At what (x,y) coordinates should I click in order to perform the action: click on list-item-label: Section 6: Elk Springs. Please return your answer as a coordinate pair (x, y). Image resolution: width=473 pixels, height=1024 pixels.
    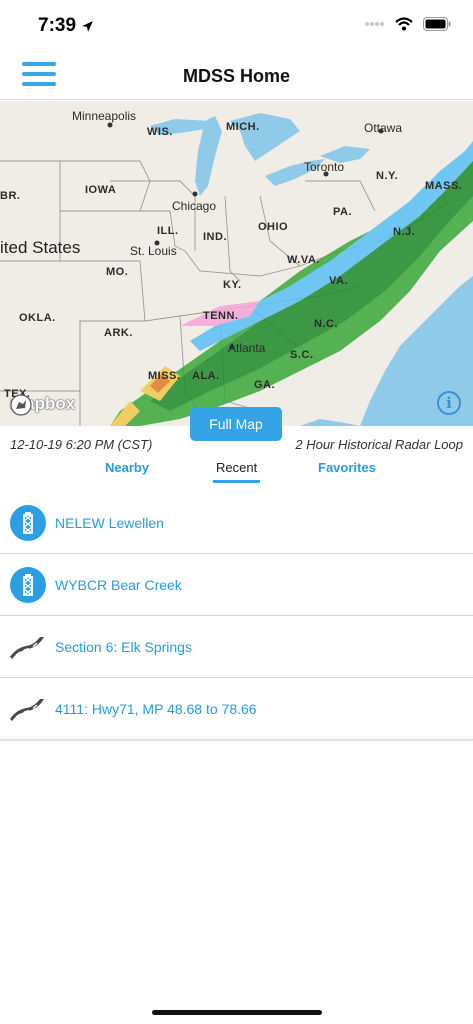
    Looking at the image, I should click on (123, 646).